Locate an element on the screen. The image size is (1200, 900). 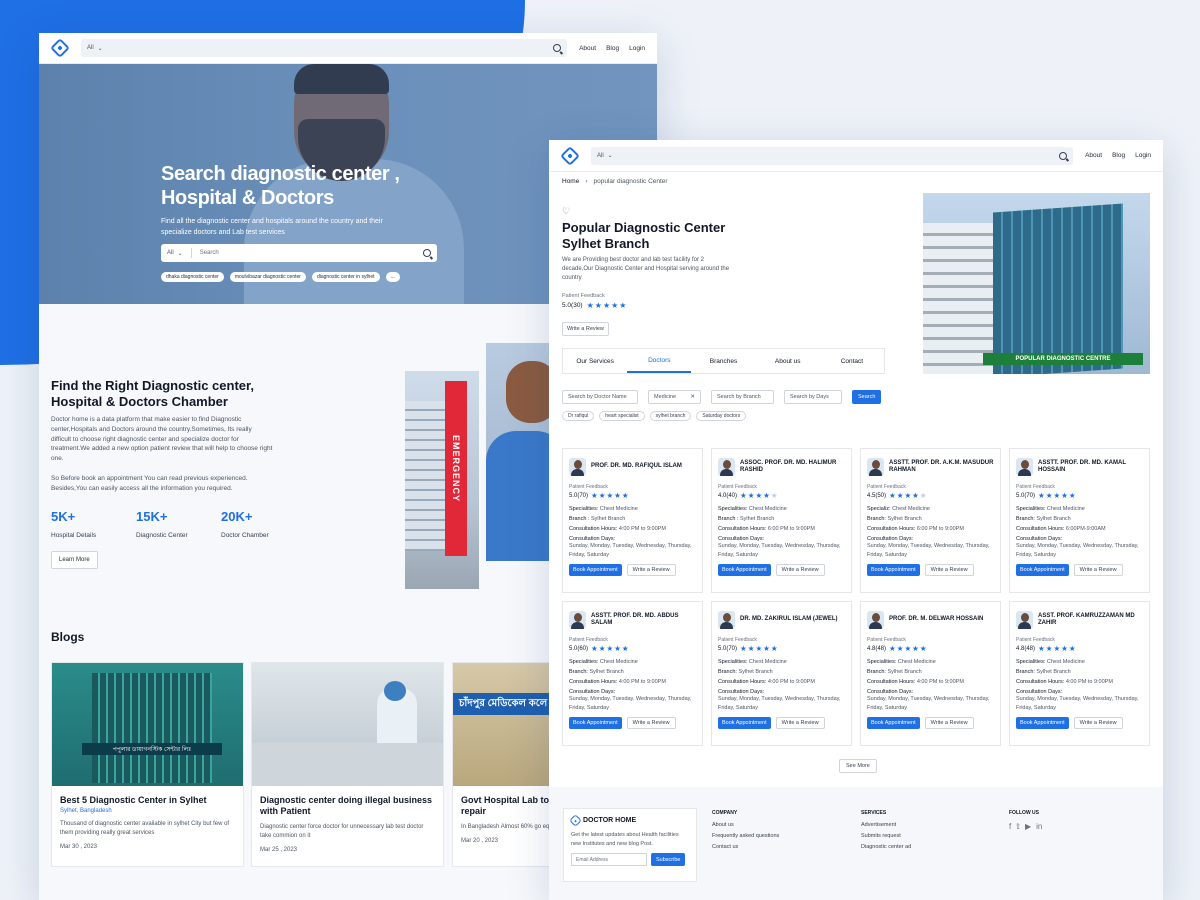
tab-about-us: About us is located at coordinates (788, 361).